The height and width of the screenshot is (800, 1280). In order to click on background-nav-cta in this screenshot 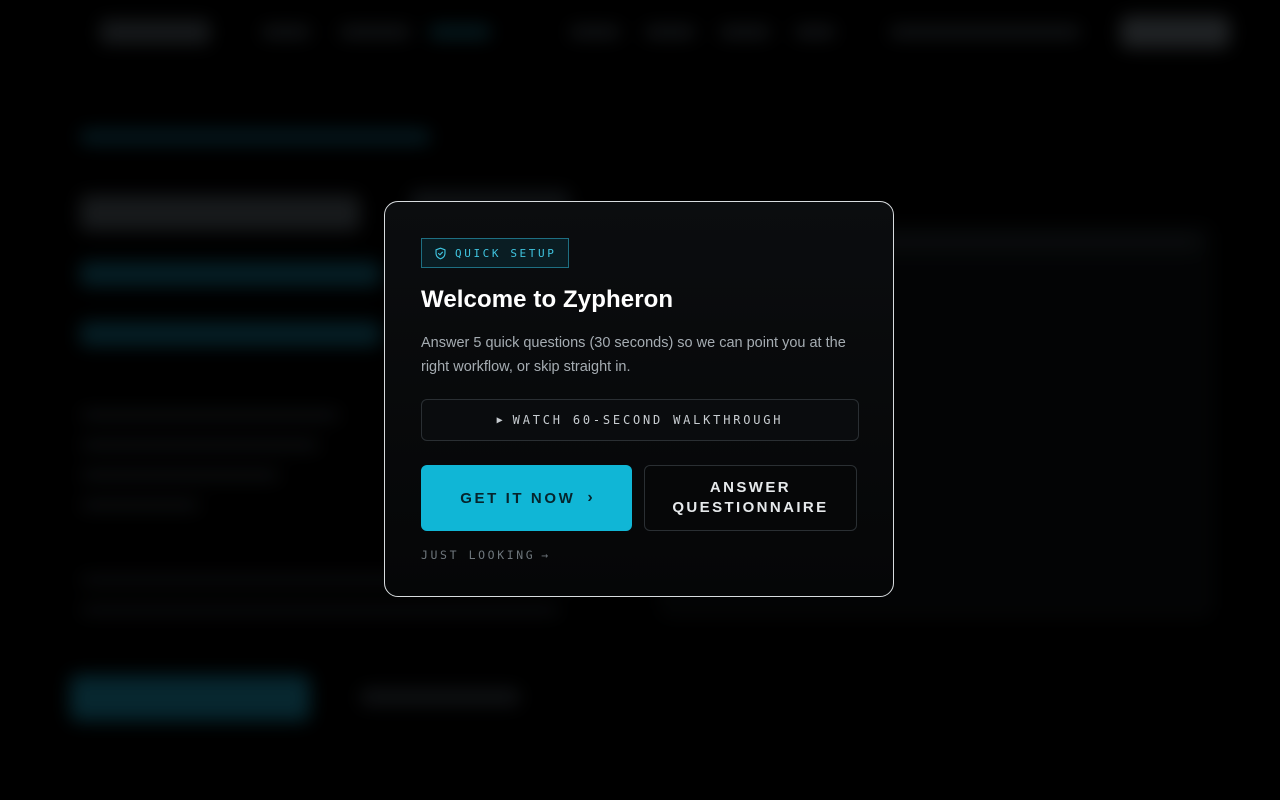, I will do `click(1175, 32)`.